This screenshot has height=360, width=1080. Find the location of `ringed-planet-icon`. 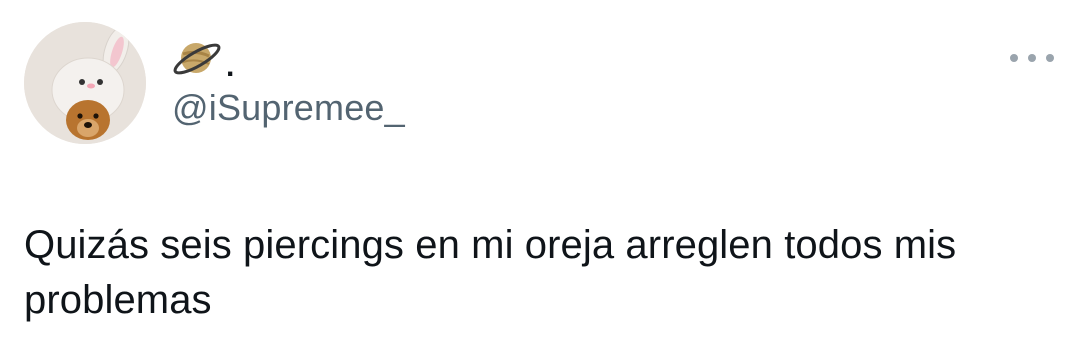

ringed-planet-icon is located at coordinates (197, 59).